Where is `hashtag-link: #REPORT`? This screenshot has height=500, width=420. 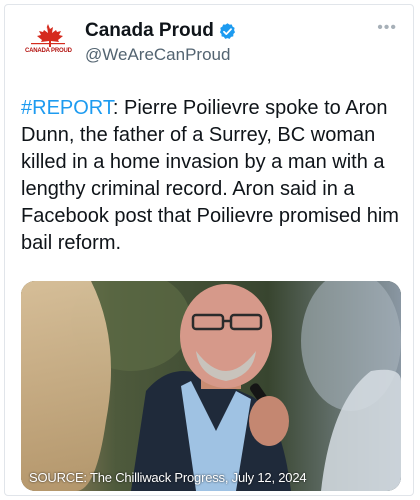 hashtag-link: #REPORT is located at coordinates (67, 108).